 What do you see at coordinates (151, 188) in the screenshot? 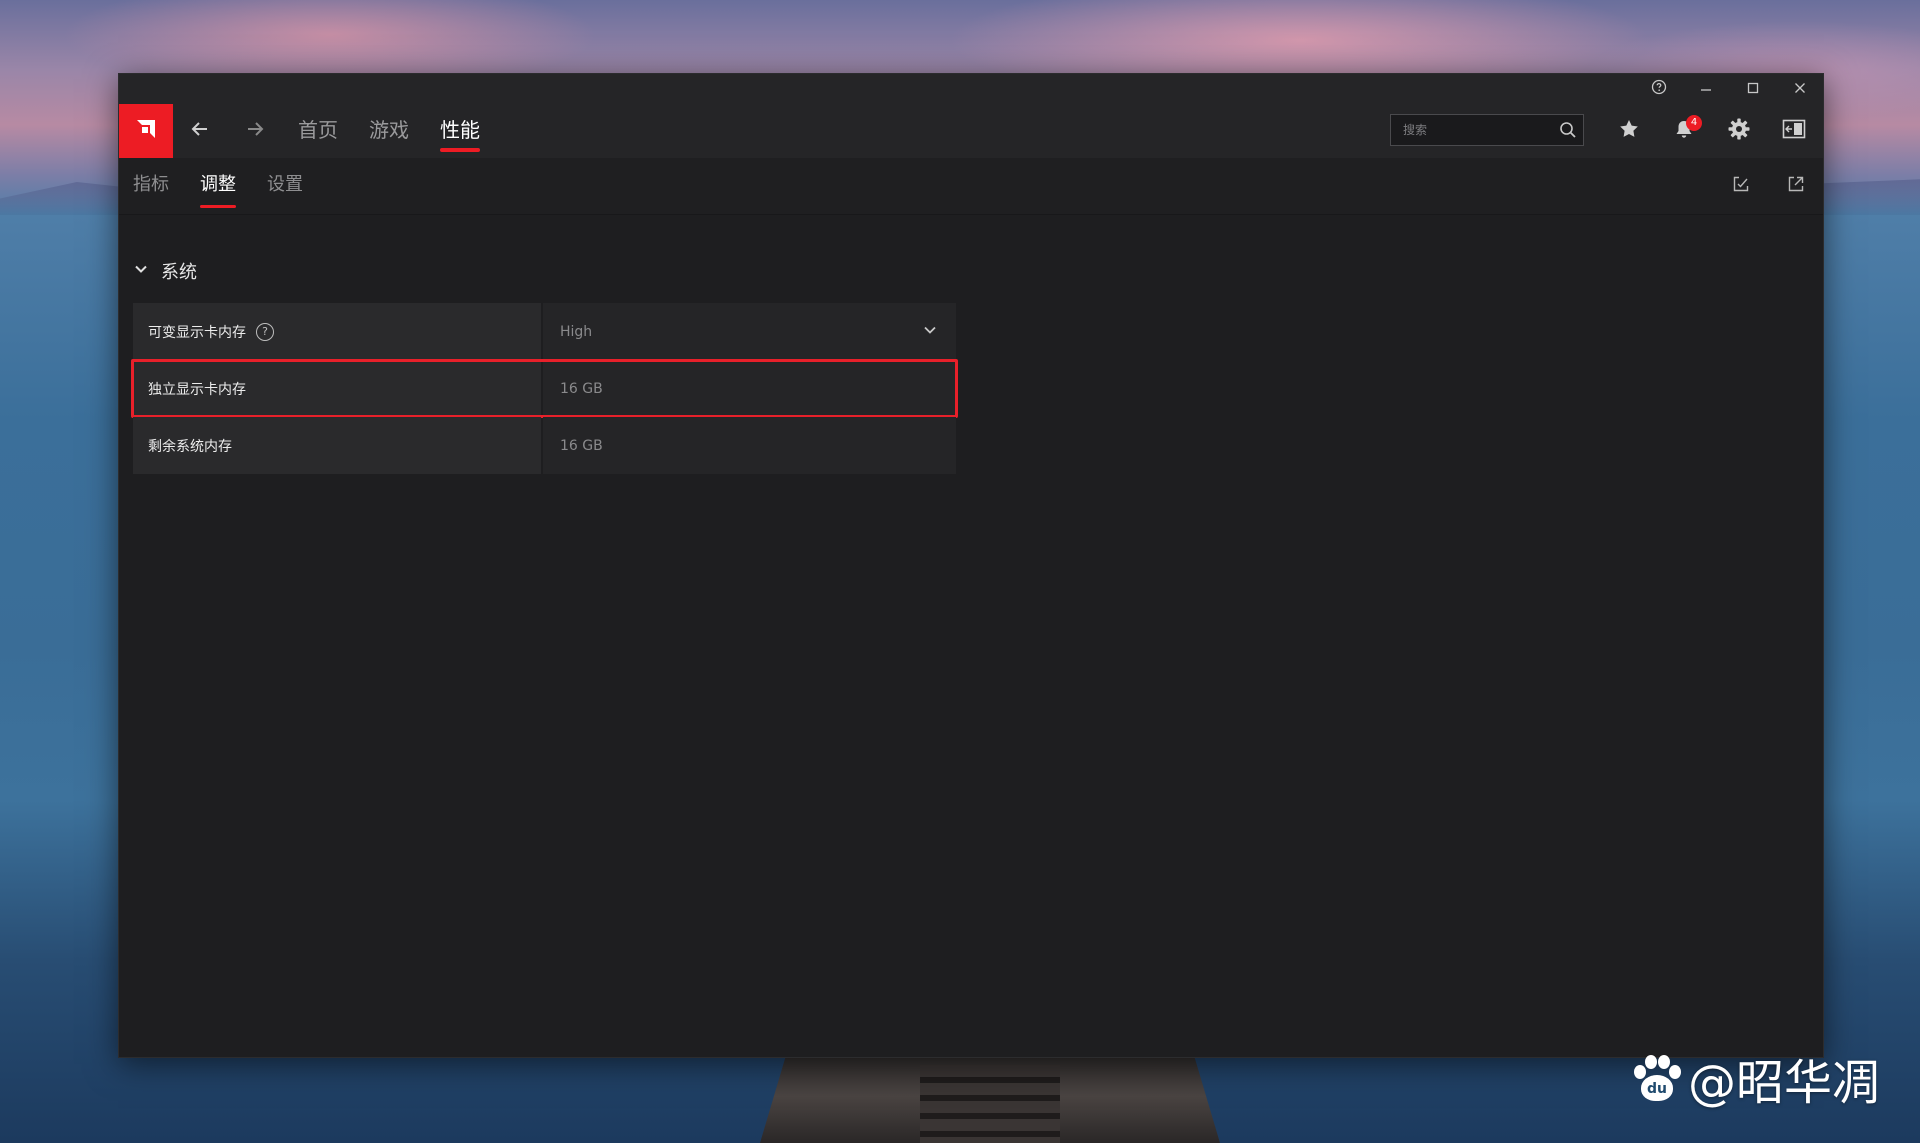
I see `tab-metrics: 指标` at bounding box center [151, 188].